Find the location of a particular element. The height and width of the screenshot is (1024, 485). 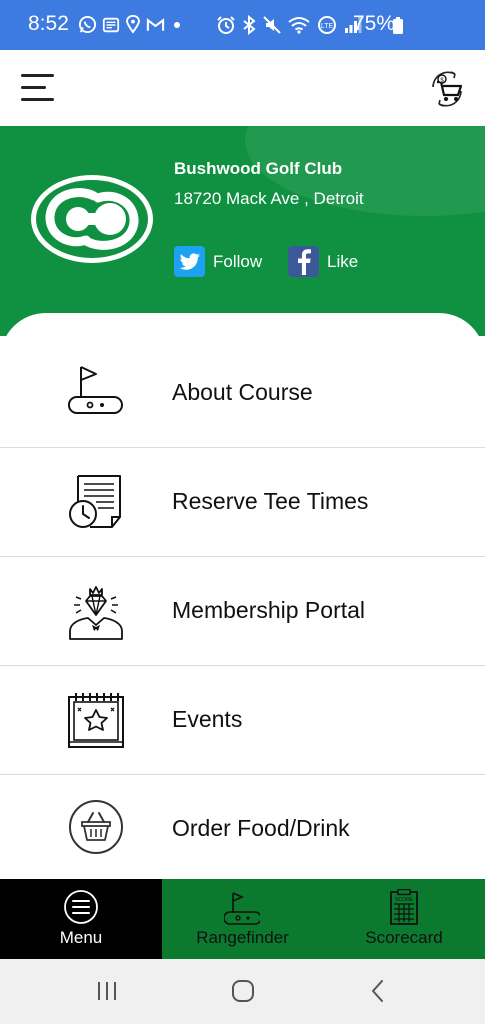

battery-icon is located at coordinates (398, 25).